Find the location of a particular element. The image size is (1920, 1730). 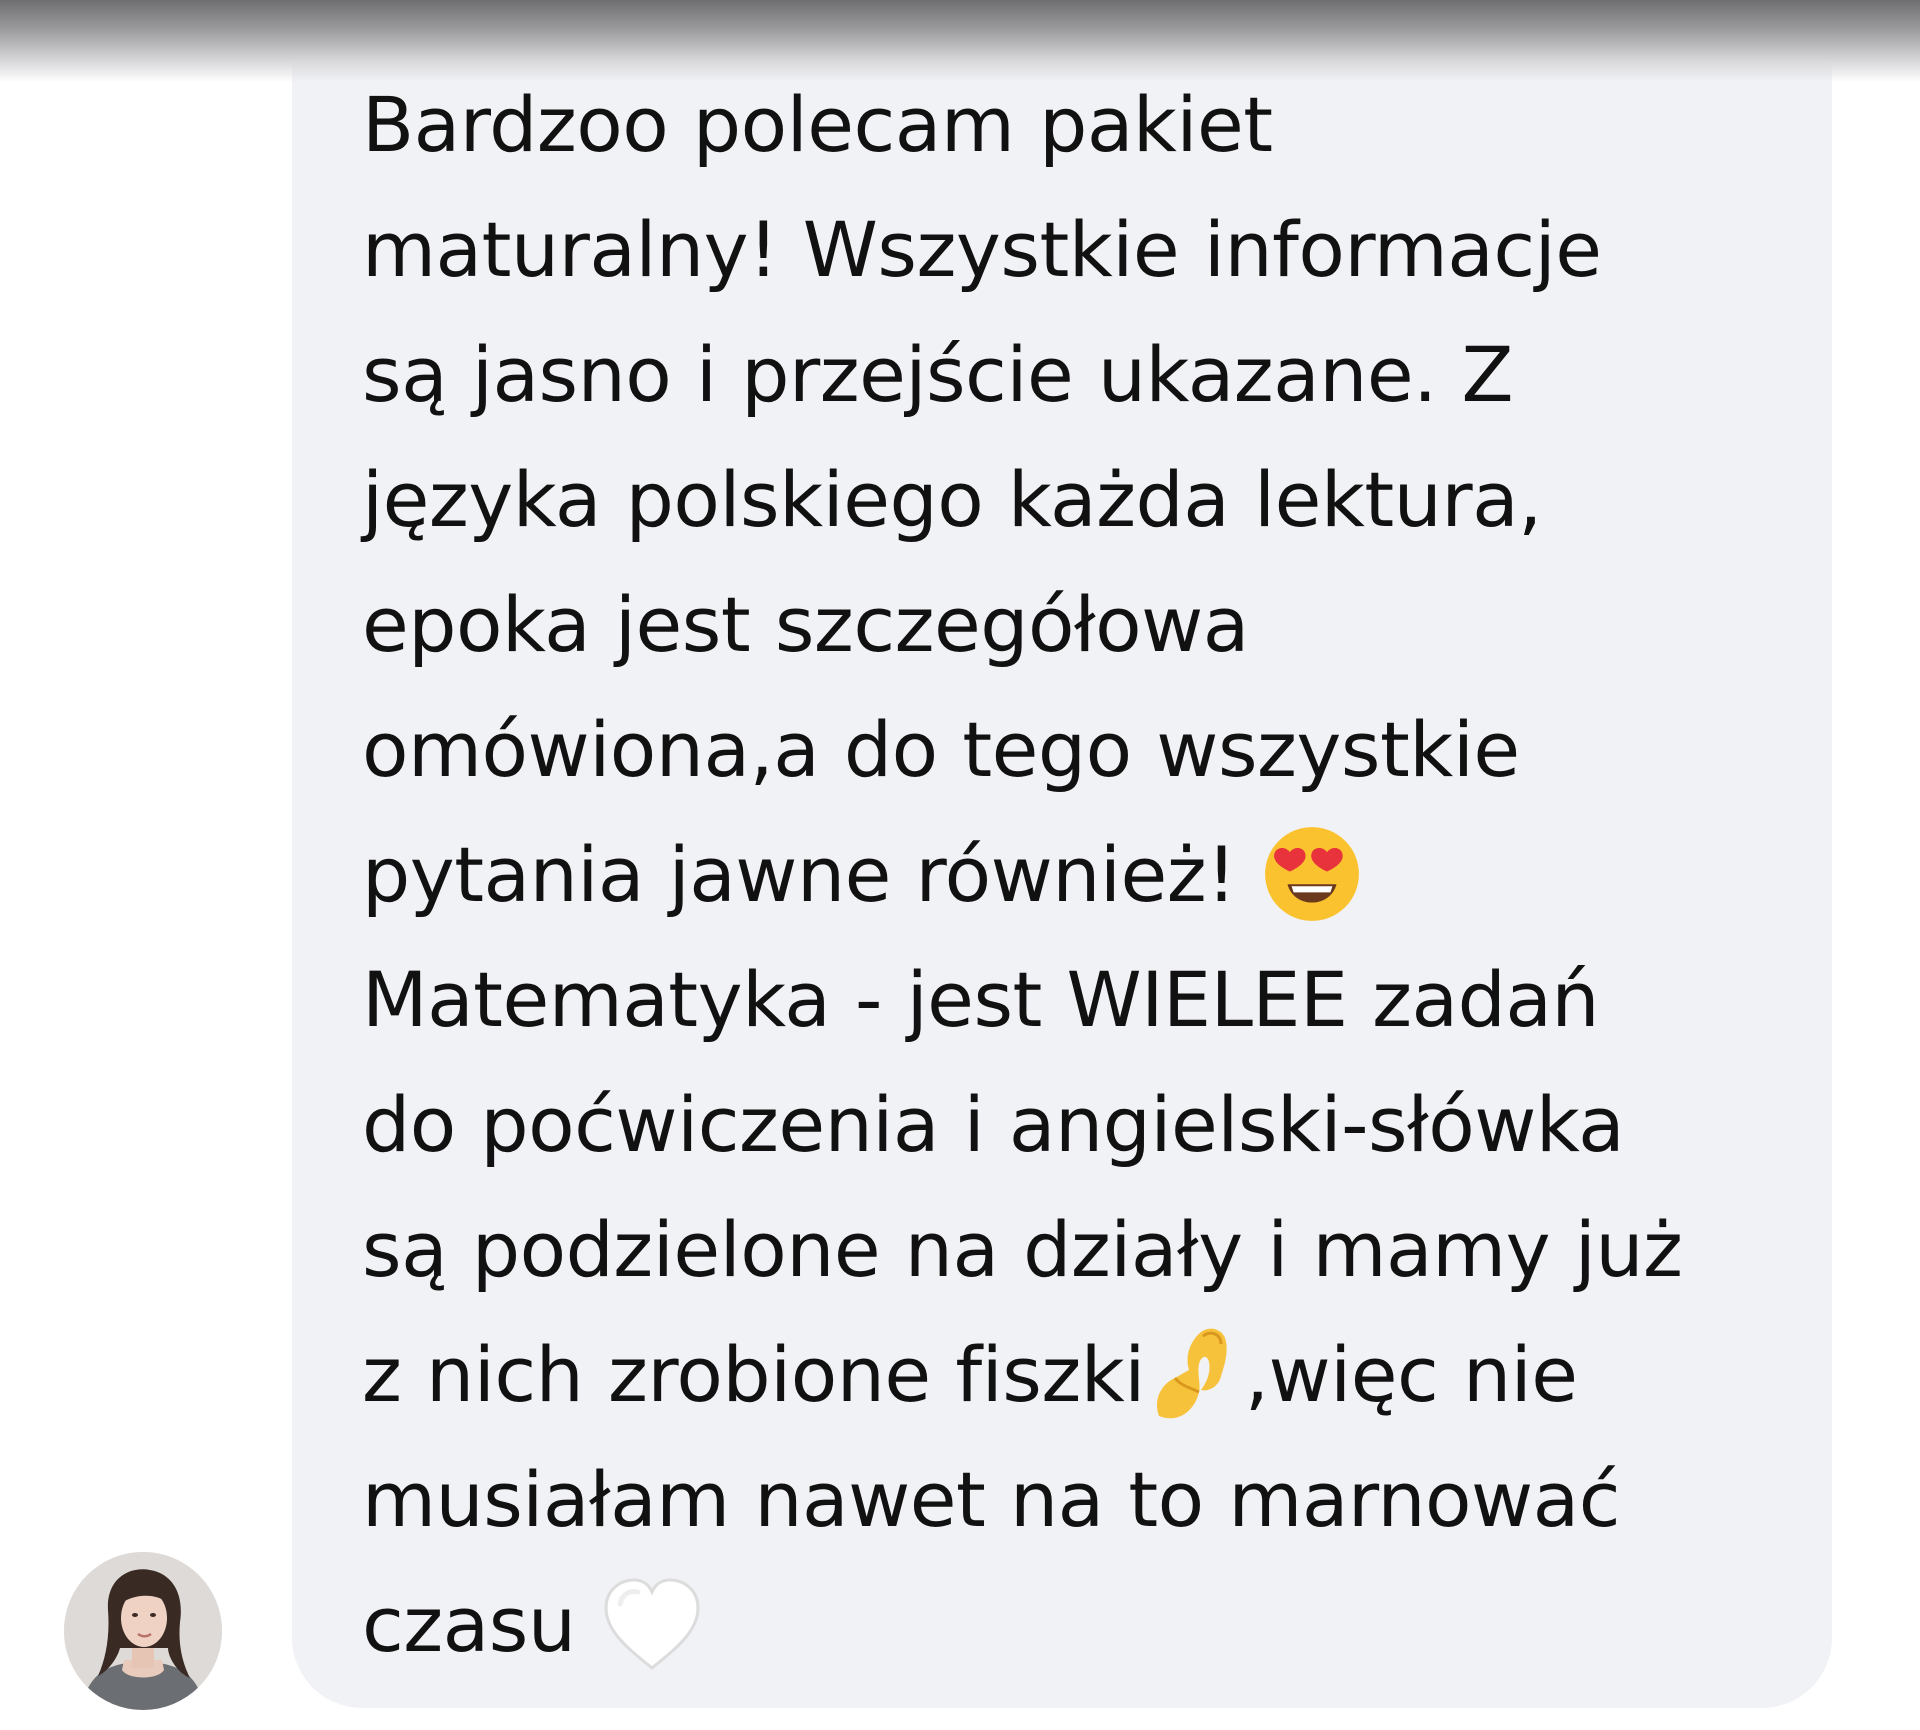

message-line-text: z nich zrobione fiszki is located at coordinates (753, 1374).